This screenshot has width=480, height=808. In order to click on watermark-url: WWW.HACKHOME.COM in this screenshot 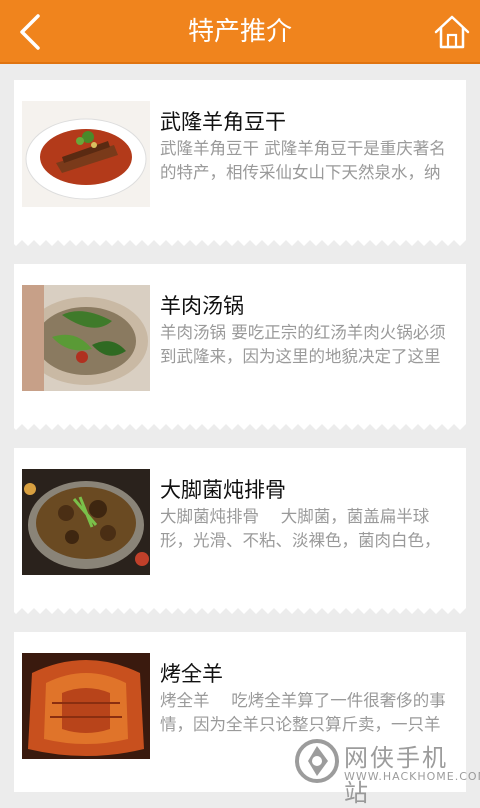, I will do `click(412, 776)`.